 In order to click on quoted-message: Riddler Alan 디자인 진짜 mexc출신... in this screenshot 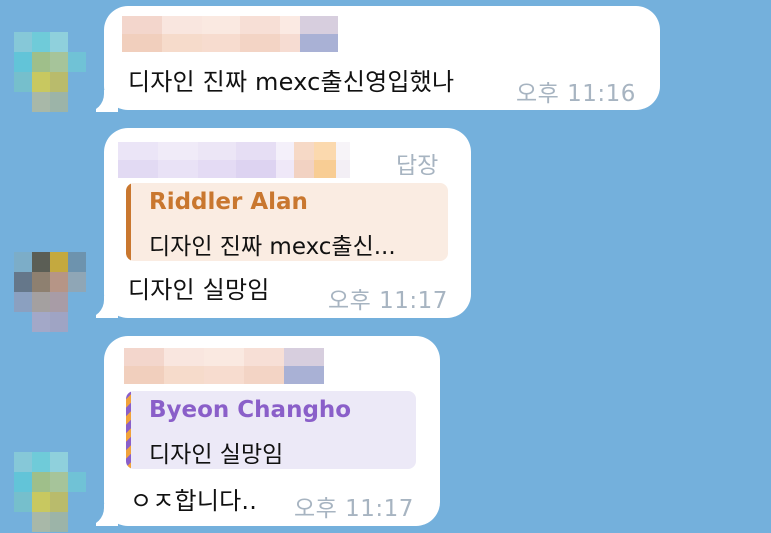, I will do `click(287, 222)`.